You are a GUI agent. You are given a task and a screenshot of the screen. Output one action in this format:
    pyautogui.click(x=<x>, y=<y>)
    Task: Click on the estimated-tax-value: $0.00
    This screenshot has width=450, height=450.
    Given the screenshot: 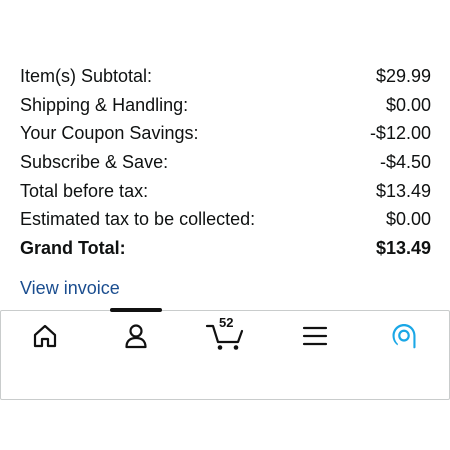 What is the action you would take?
    pyautogui.click(x=408, y=219)
    